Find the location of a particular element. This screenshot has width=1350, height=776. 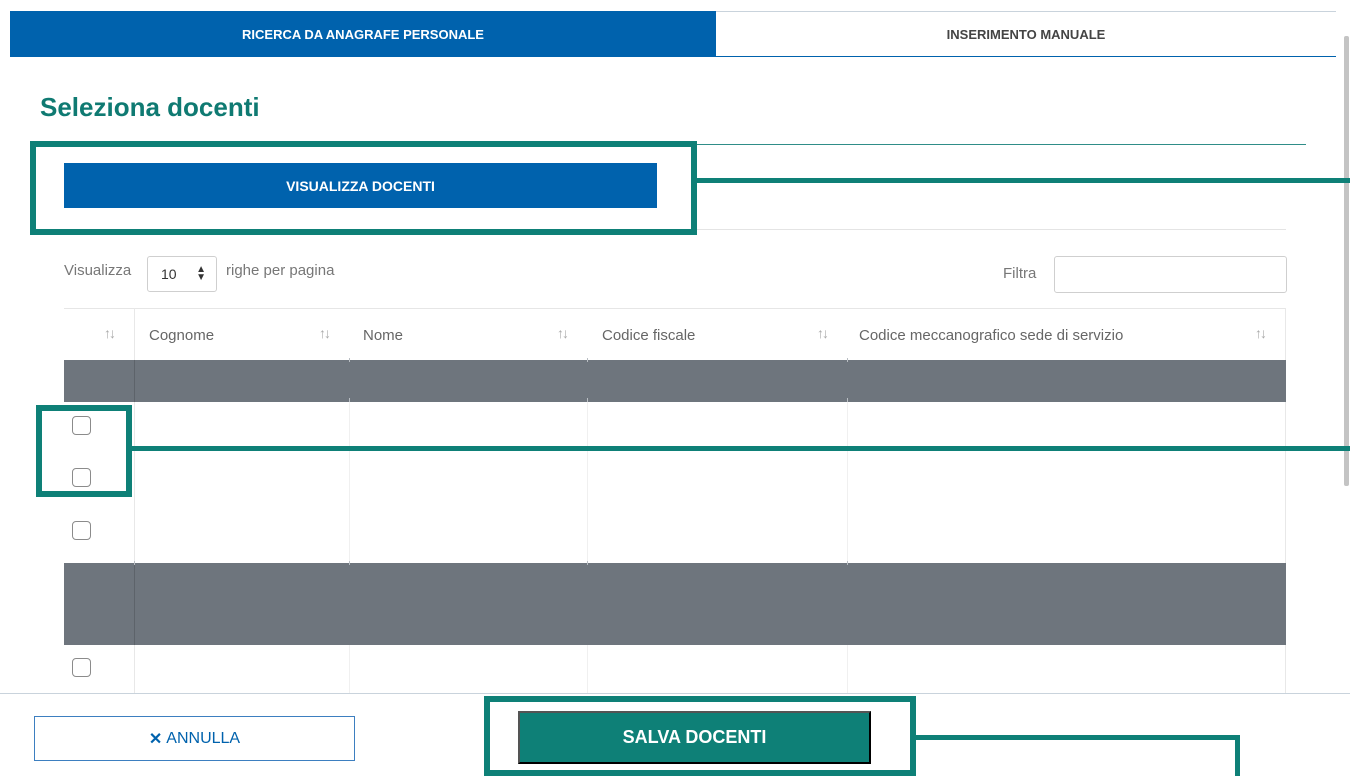

length-prefix-label: Visualizza is located at coordinates (98, 270).